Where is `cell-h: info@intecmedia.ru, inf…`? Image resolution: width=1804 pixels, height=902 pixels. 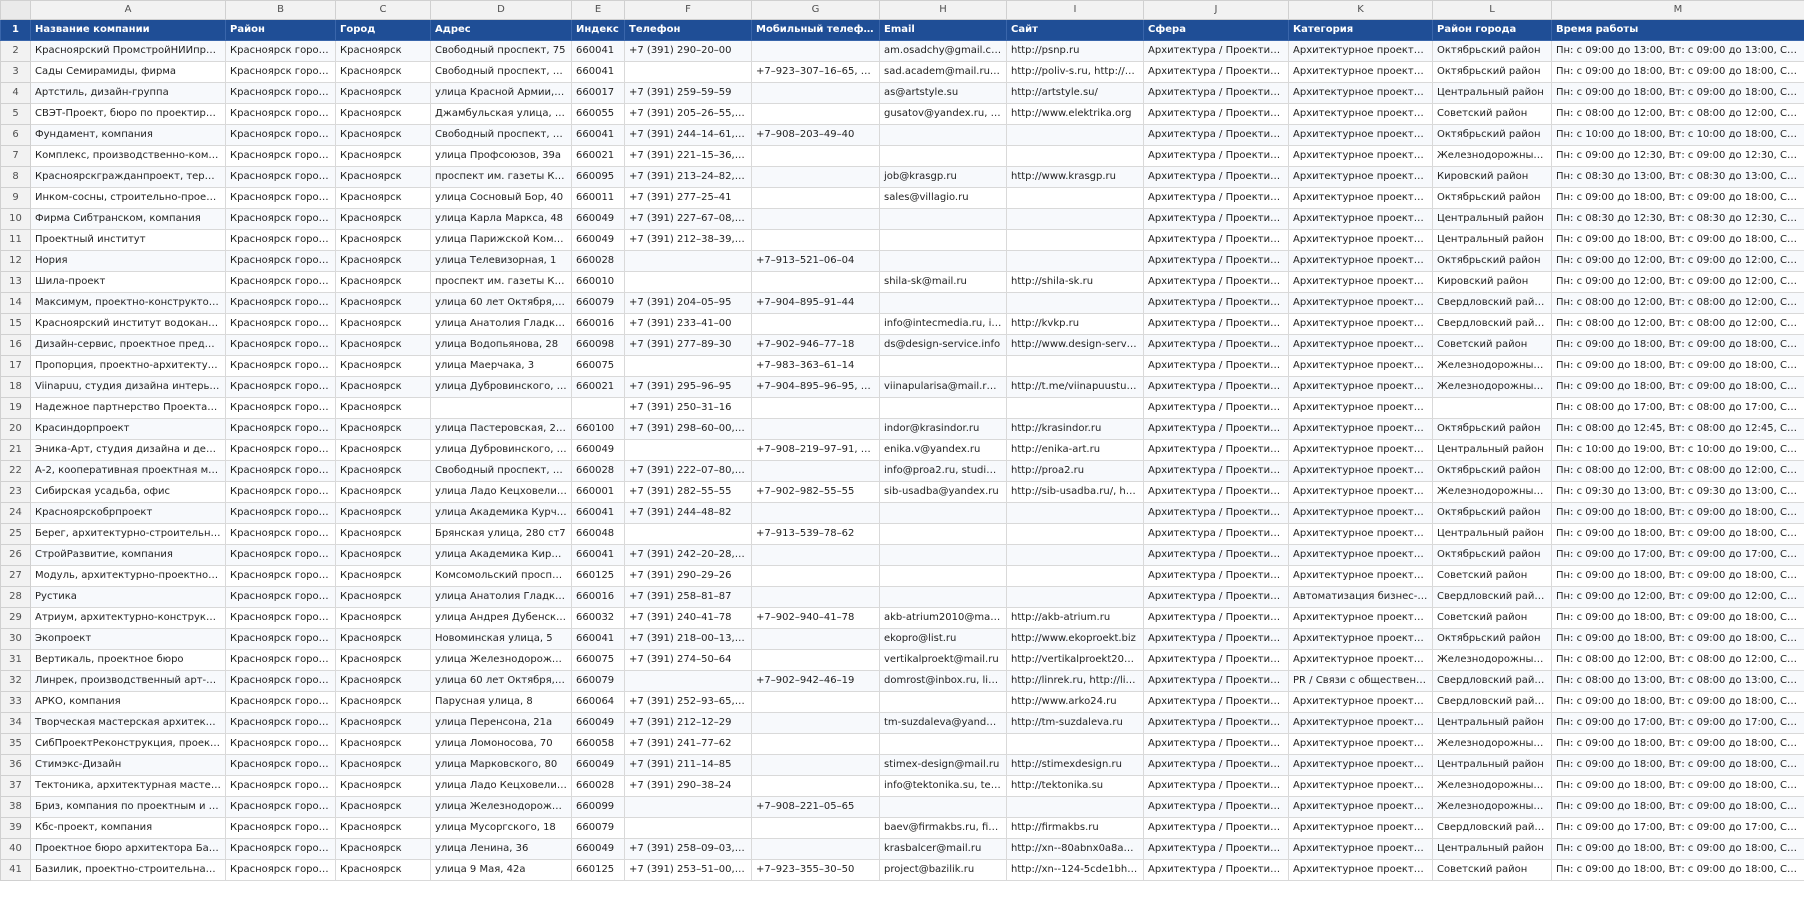 cell-h: info@intecmedia.ru, inf… is located at coordinates (943, 324).